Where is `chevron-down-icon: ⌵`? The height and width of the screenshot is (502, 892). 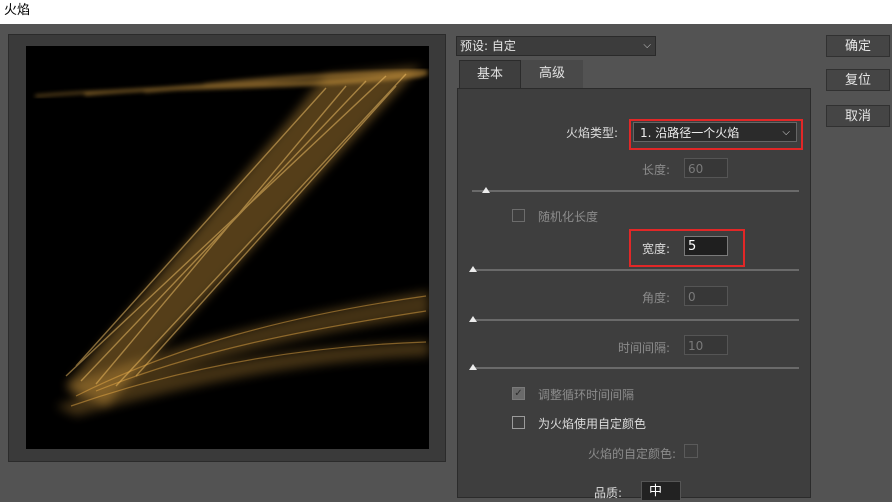 chevron-down-icon: ⌵ is located at coordinates (647, 45).